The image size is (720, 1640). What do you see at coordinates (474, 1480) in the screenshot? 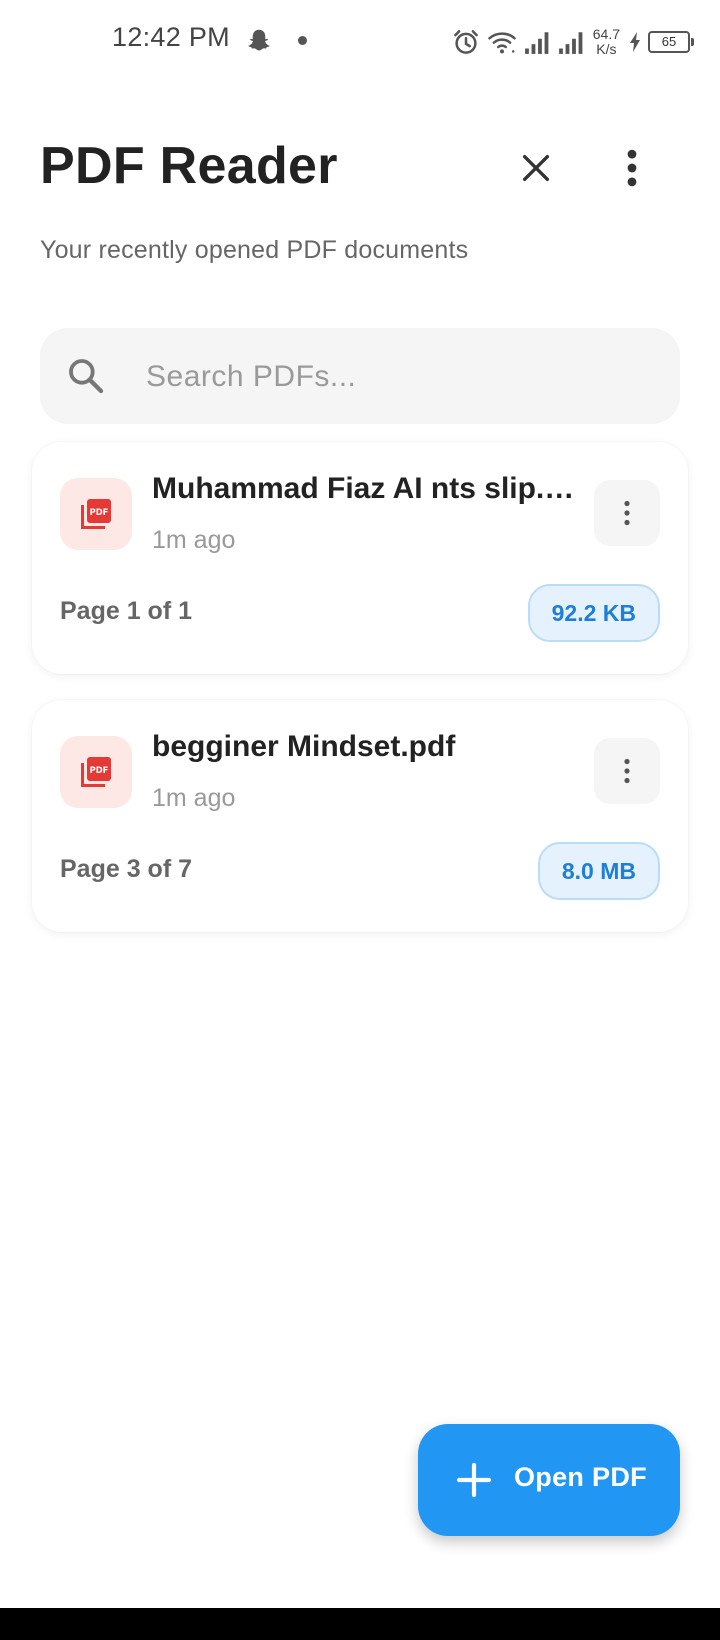
I see `plus-icon` at bounding box center [474, 1480].